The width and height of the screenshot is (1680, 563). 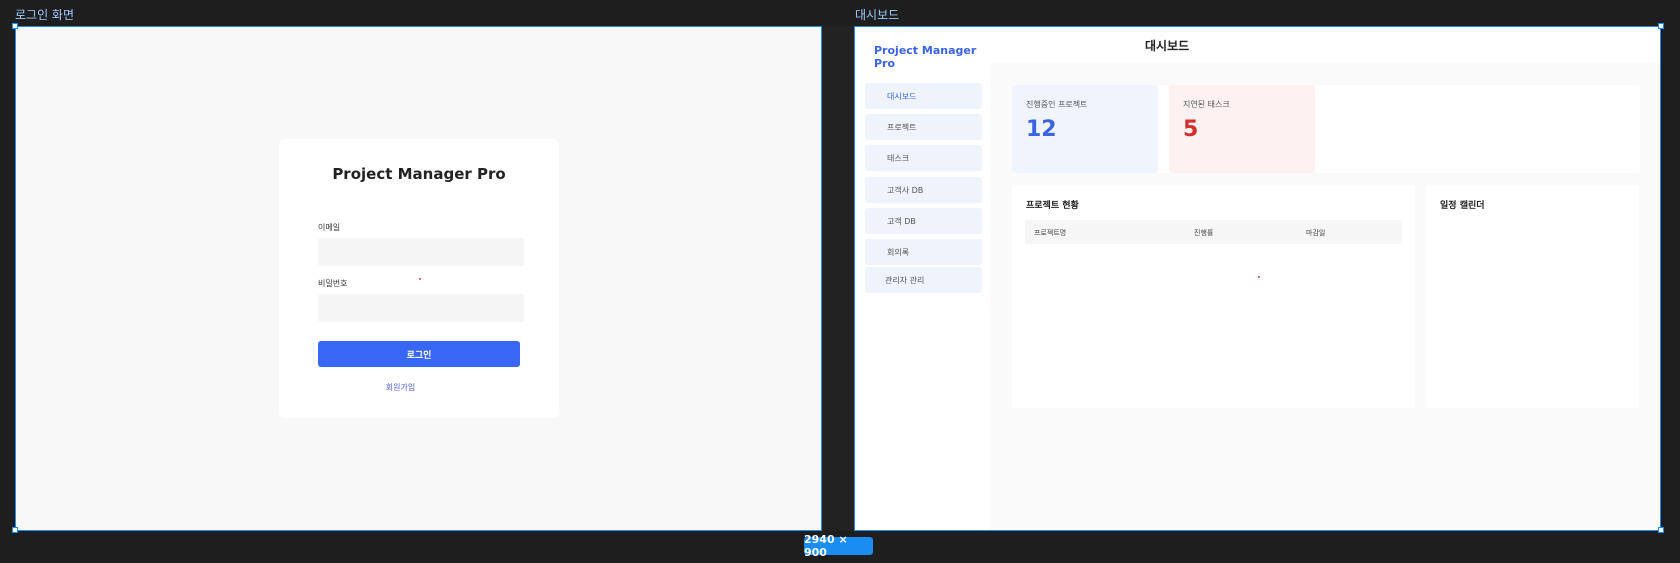 I want to click on project-status-panel: 프로젝트 현황 프로젝트명 진행률 마감일, so click(x=1213, y=296).